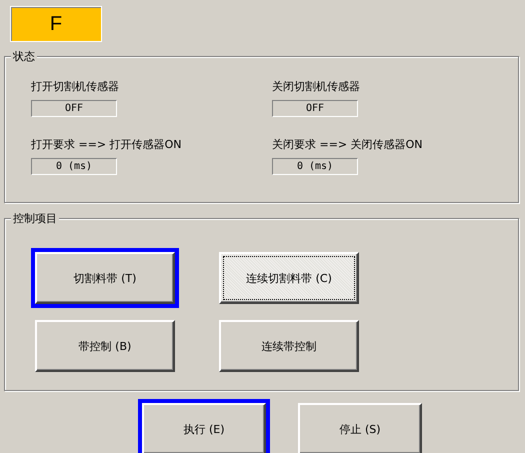  I want to click on field-label: 关闭切割机传感器, so click(316, 86).